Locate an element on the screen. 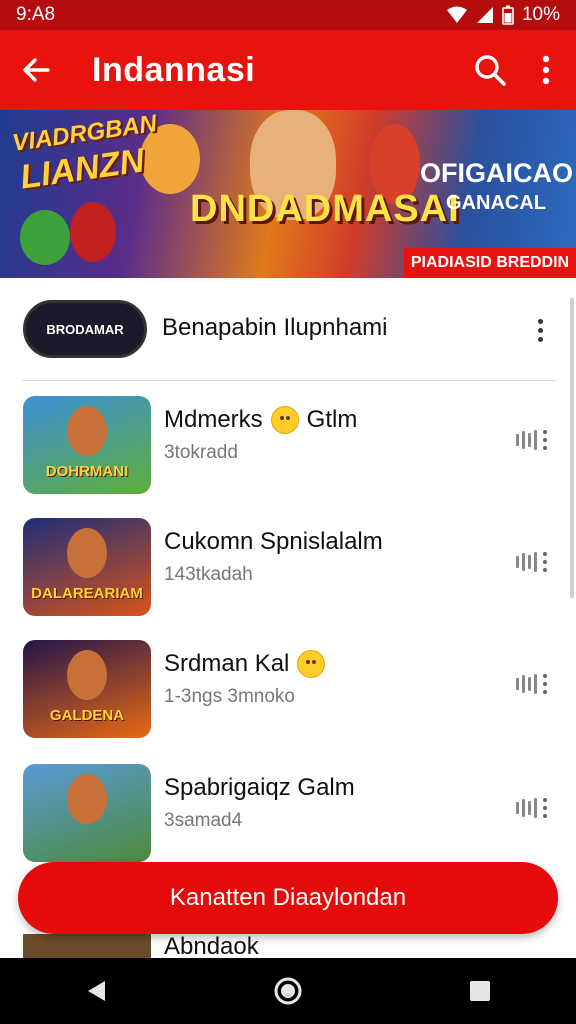 The image size is (576, 1024). overflow-menu-button is located at coordinates (546, 70).